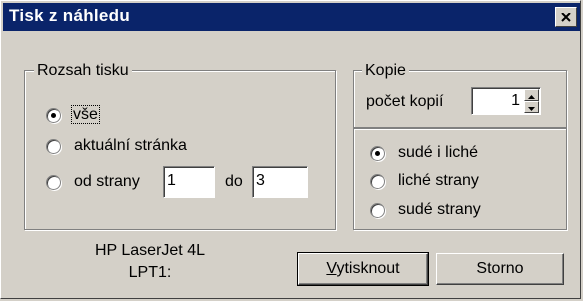 The height and width of the screenshot is (301, 583). I want to click on to-page-input: 3, so click(280, 182).